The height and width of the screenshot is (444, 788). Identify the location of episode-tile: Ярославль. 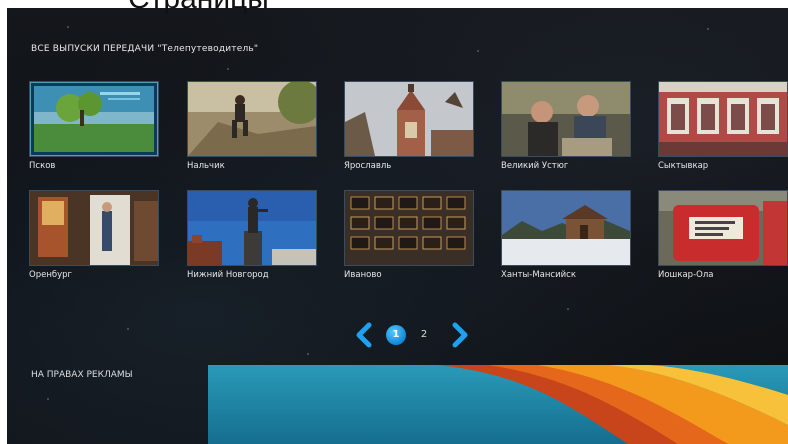
(409, 126).